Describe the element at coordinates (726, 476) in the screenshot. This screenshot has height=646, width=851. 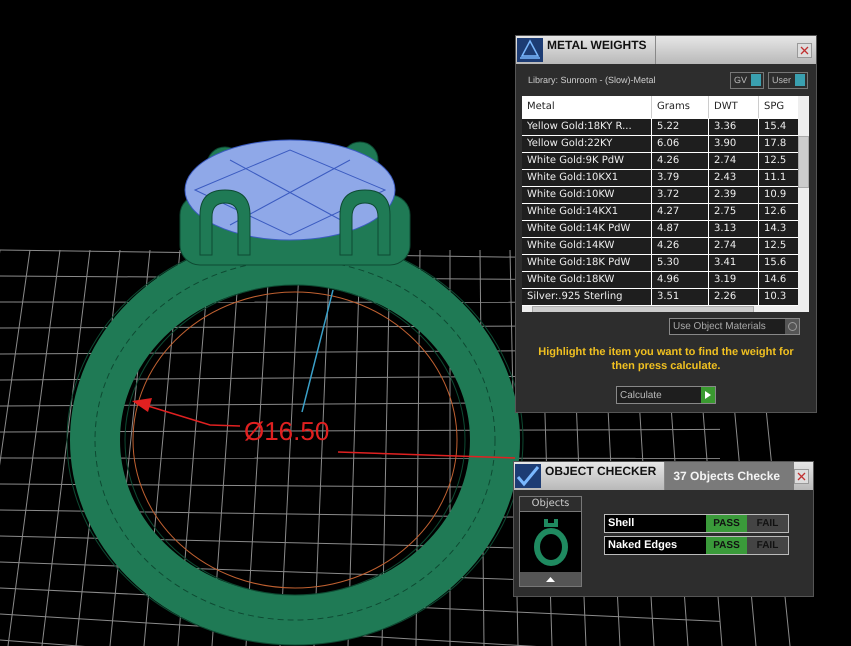
I see `objects-checked-status: 37 Objects Checke` at that location.